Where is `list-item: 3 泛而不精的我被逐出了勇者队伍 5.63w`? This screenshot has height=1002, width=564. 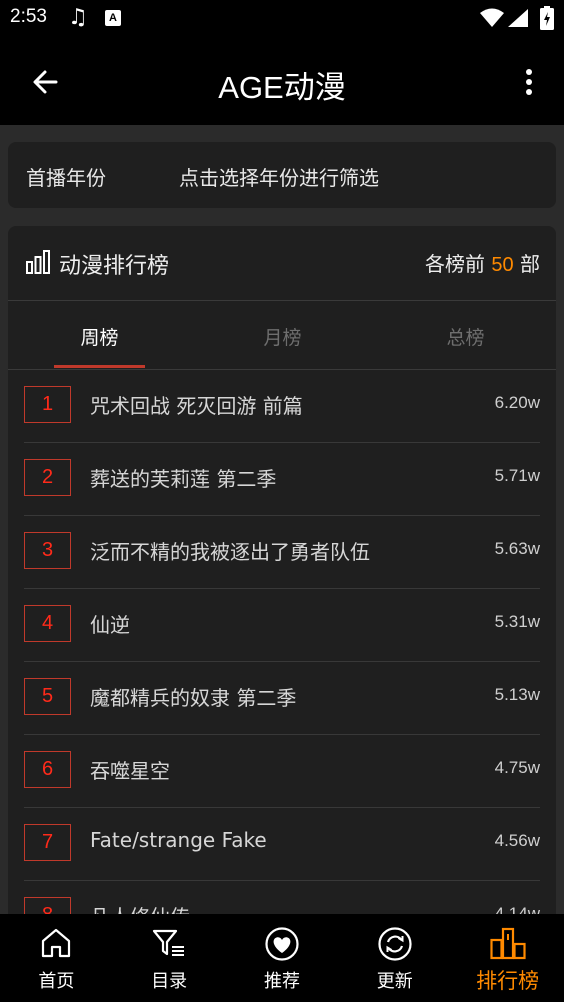
list-item: 3 泛而不精的我被逐出了勇者队伍 5.63w is located at coordinates (282, 552).